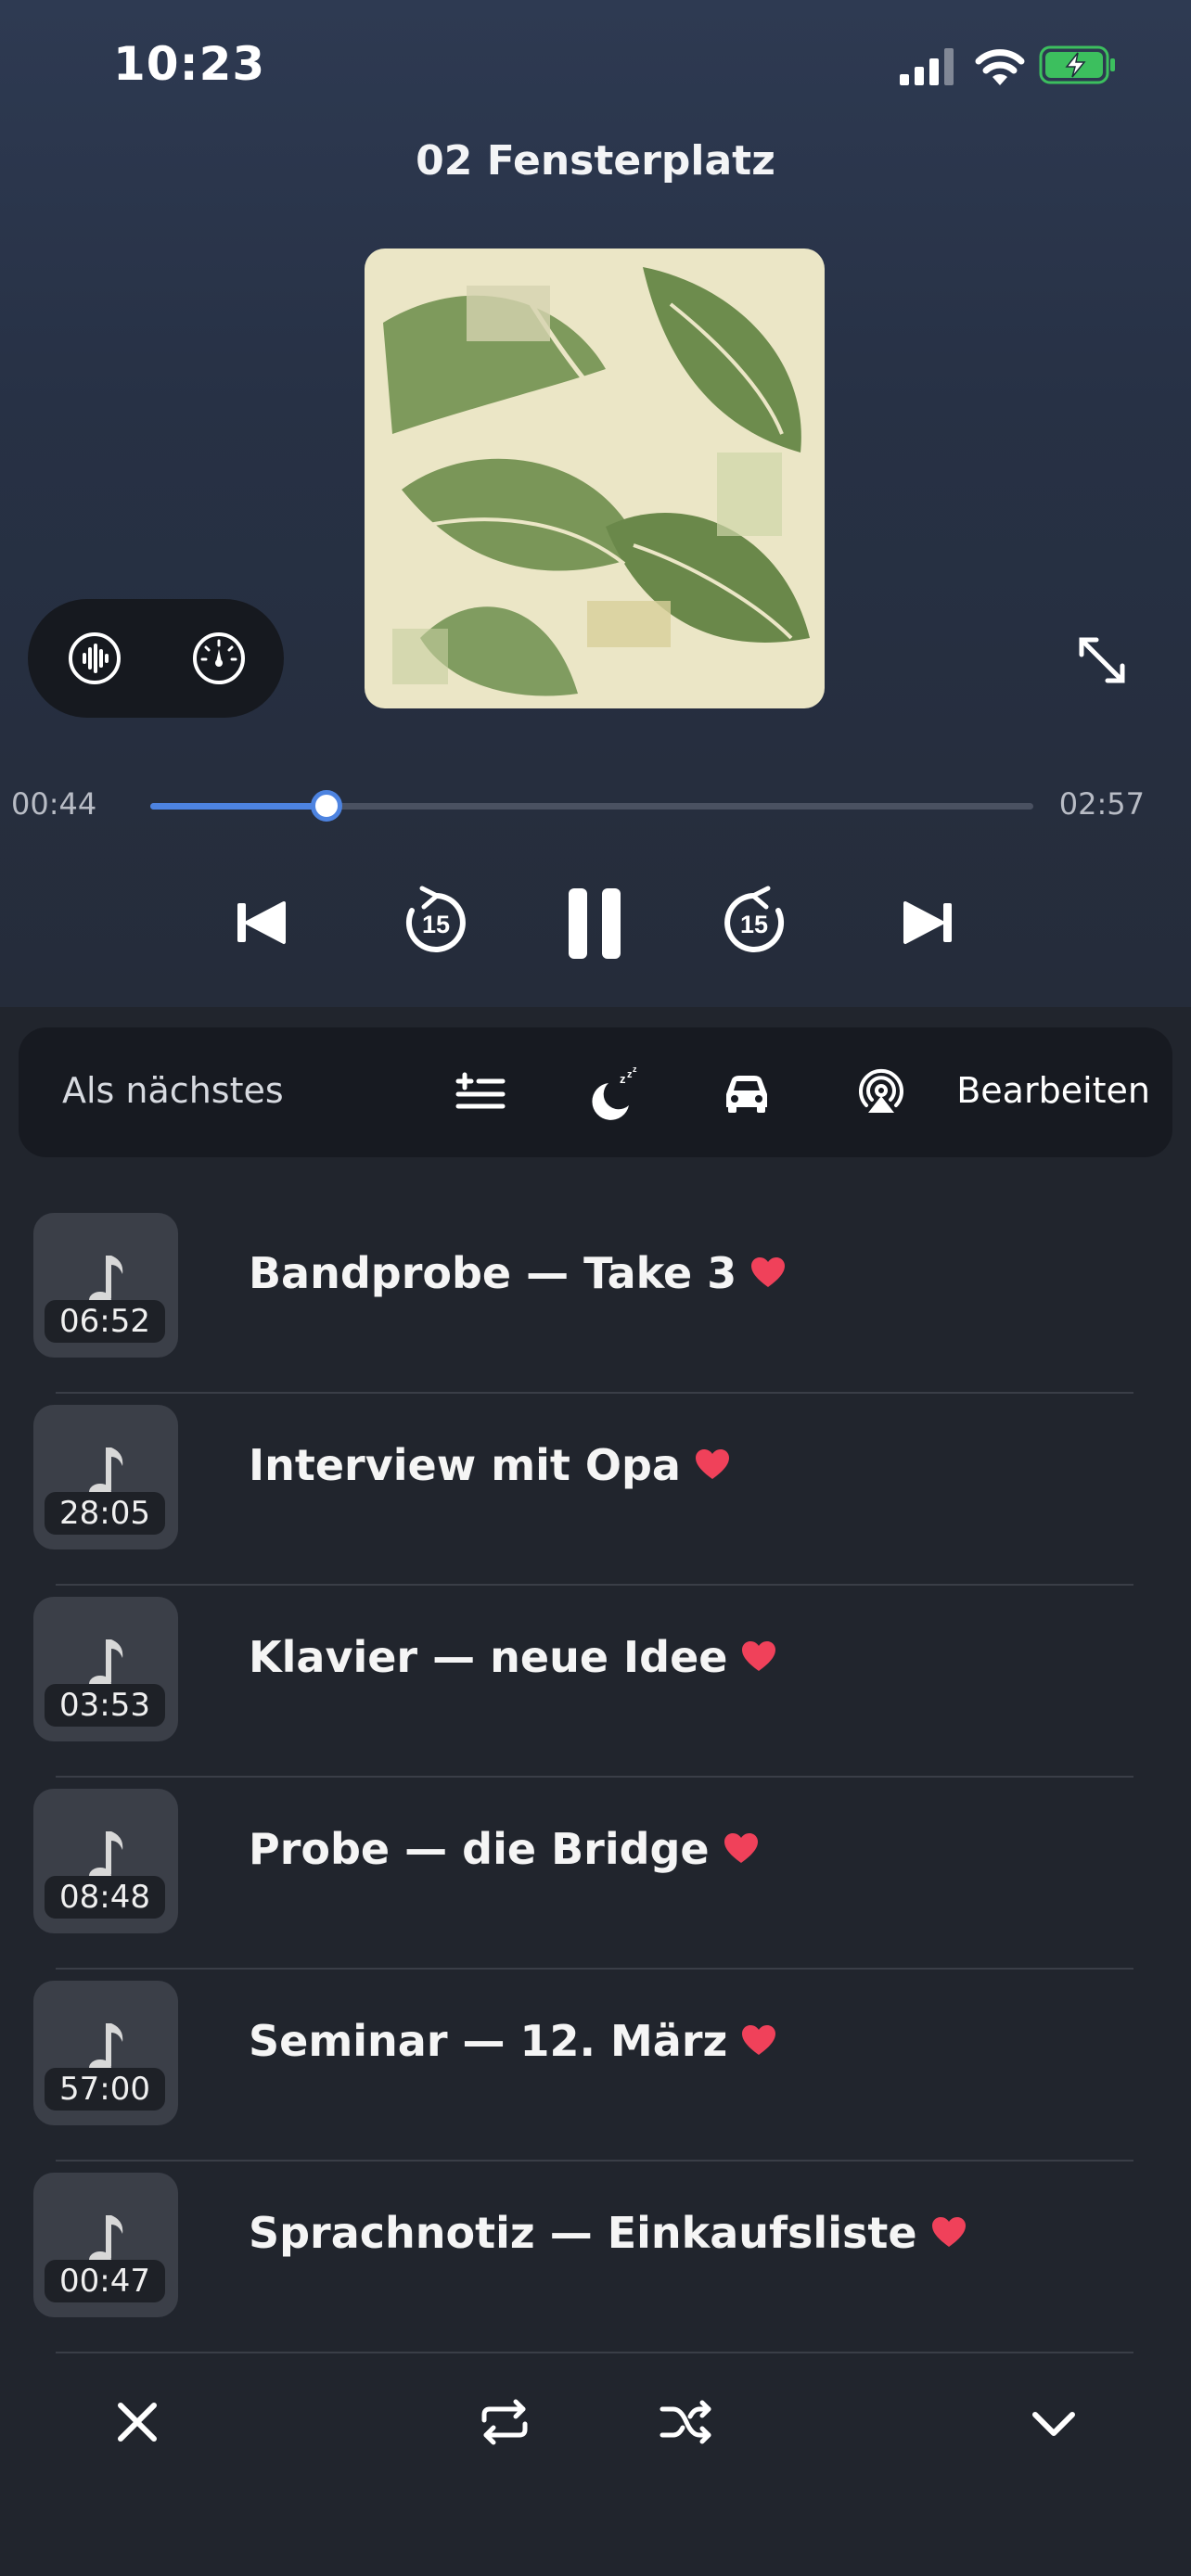 The width and height of the screenshot is (1191, 2576). What do you see at coordinates (105, 1285) in the screenshot?
I see `track-thumbnail: 06:52` at bounding box center [105, 1285].